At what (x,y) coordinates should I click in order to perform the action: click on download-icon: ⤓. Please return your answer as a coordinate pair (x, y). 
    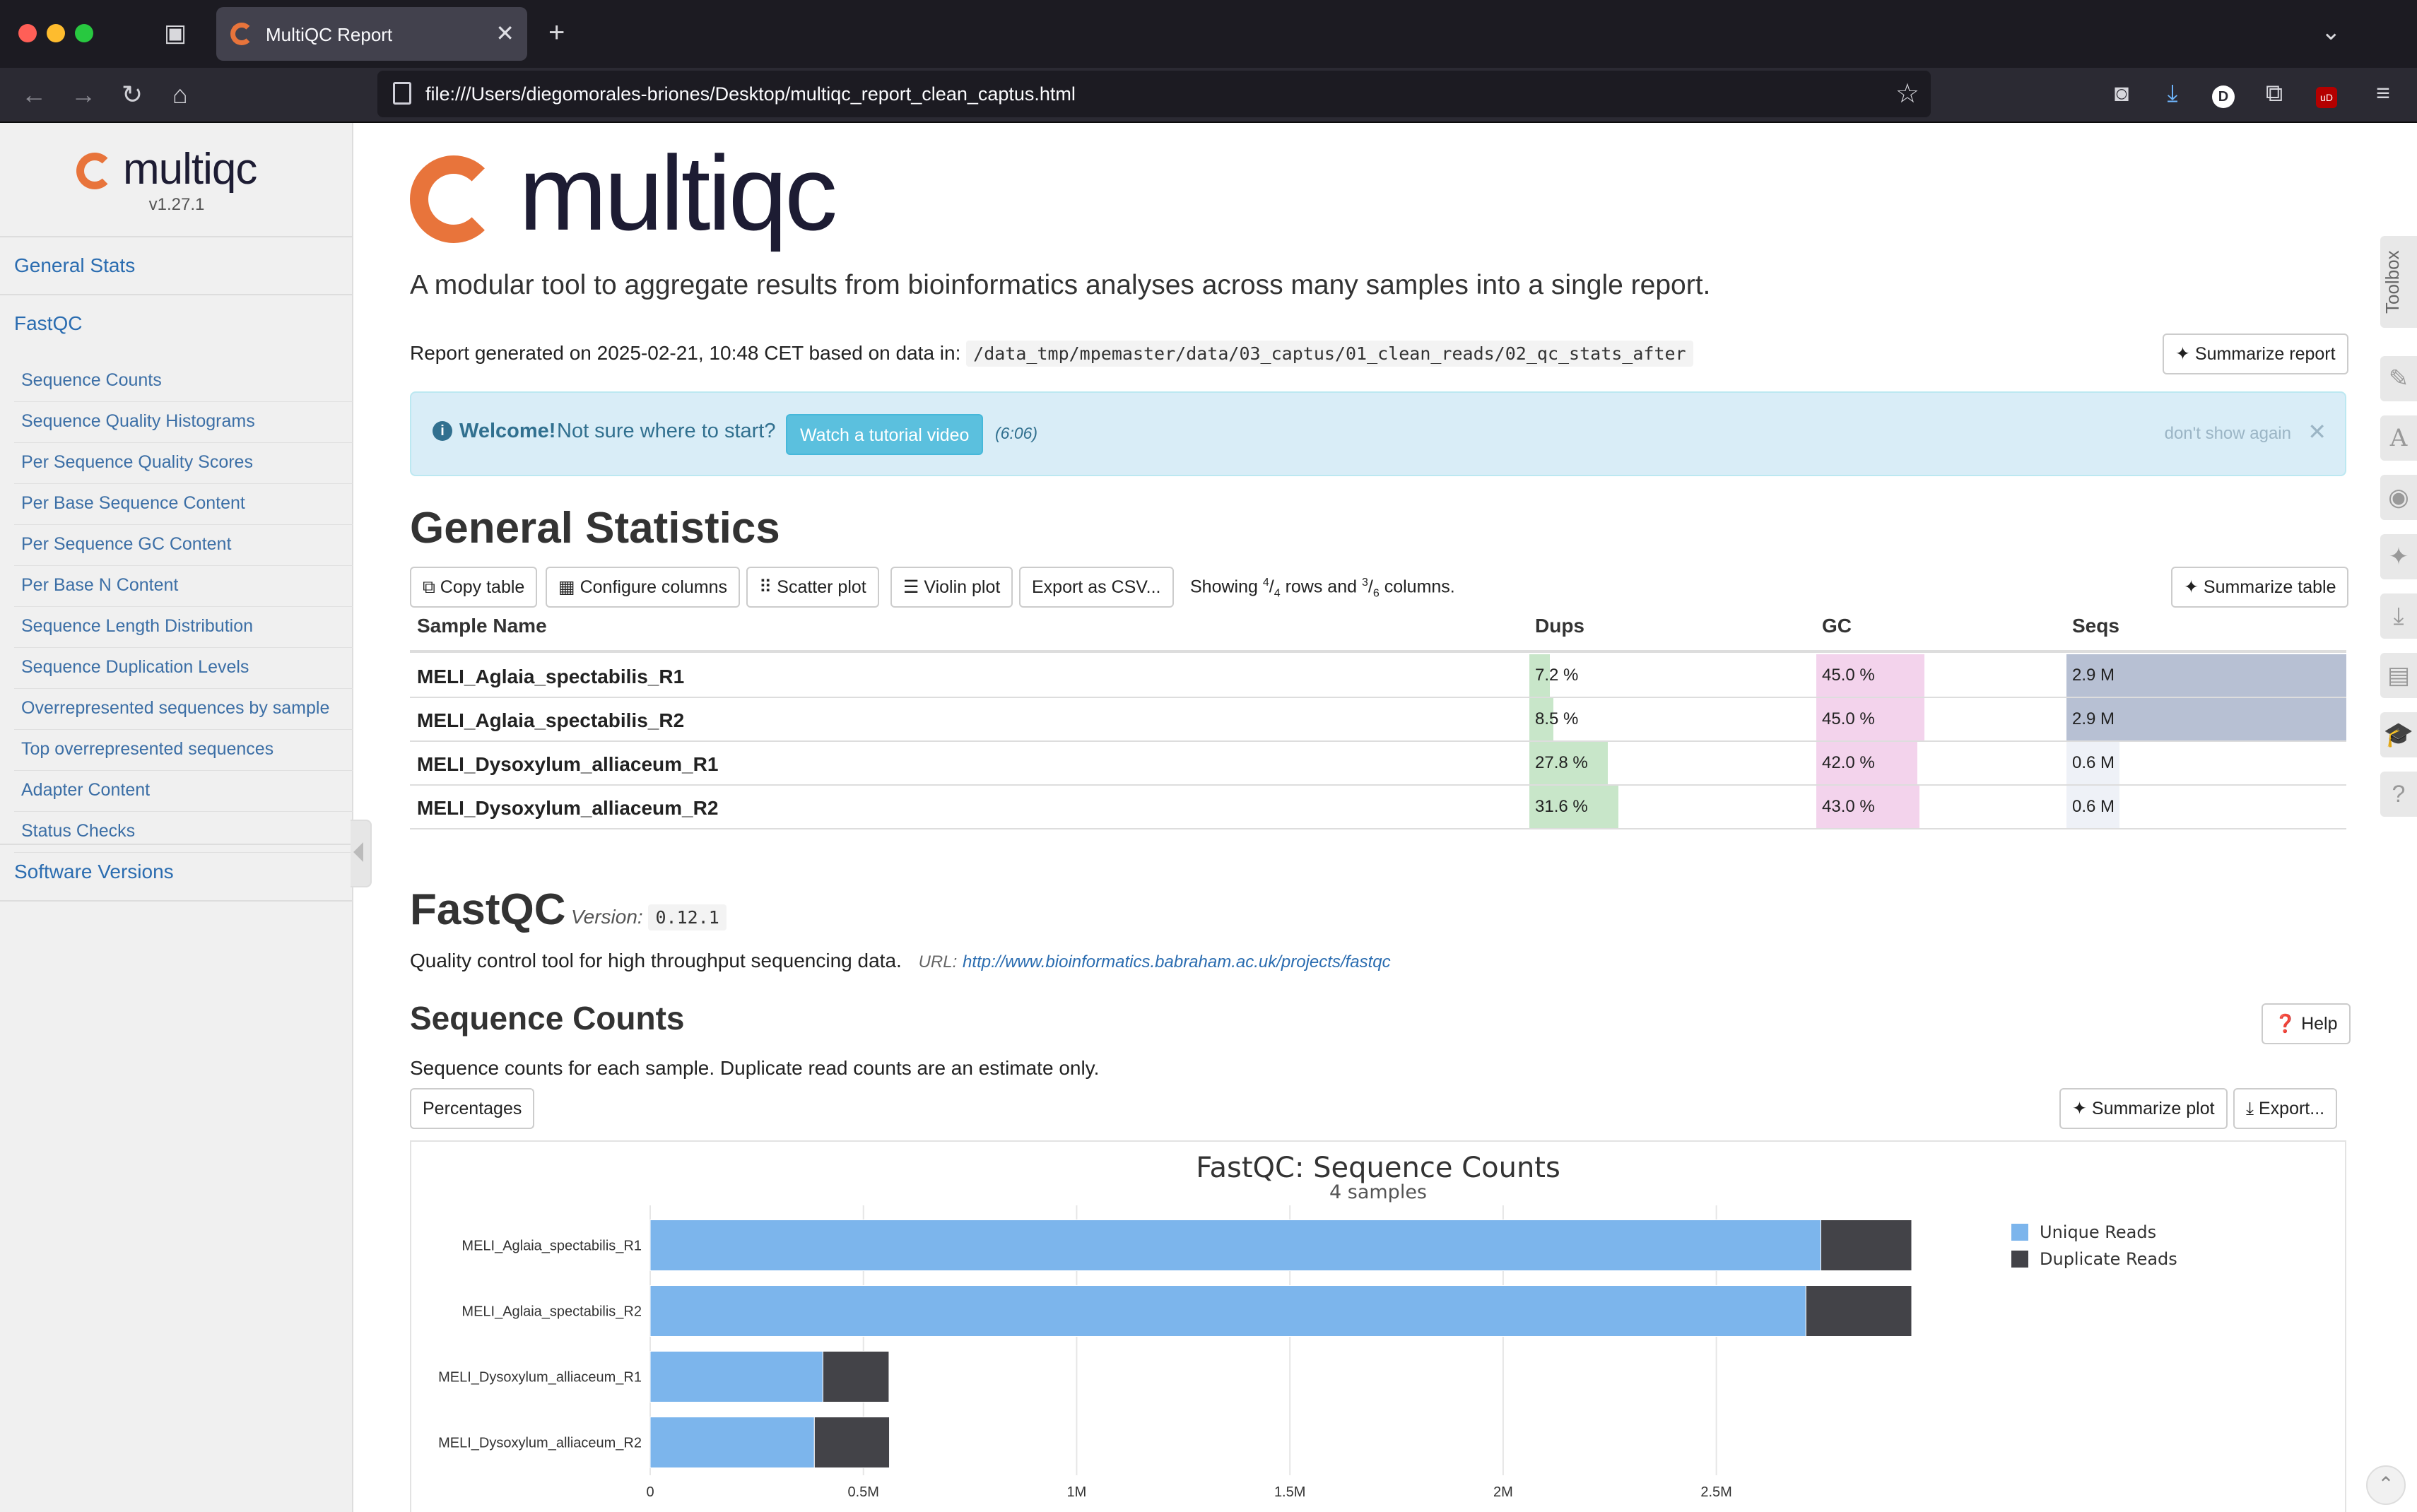
    Looking at the image, I should click on (2252, 1108).